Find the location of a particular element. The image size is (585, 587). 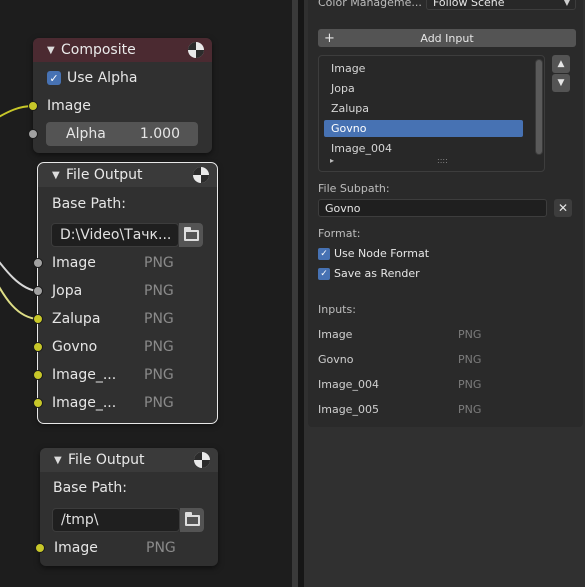

color-management-value: Follow Scene is located at coordinates (469, 4).